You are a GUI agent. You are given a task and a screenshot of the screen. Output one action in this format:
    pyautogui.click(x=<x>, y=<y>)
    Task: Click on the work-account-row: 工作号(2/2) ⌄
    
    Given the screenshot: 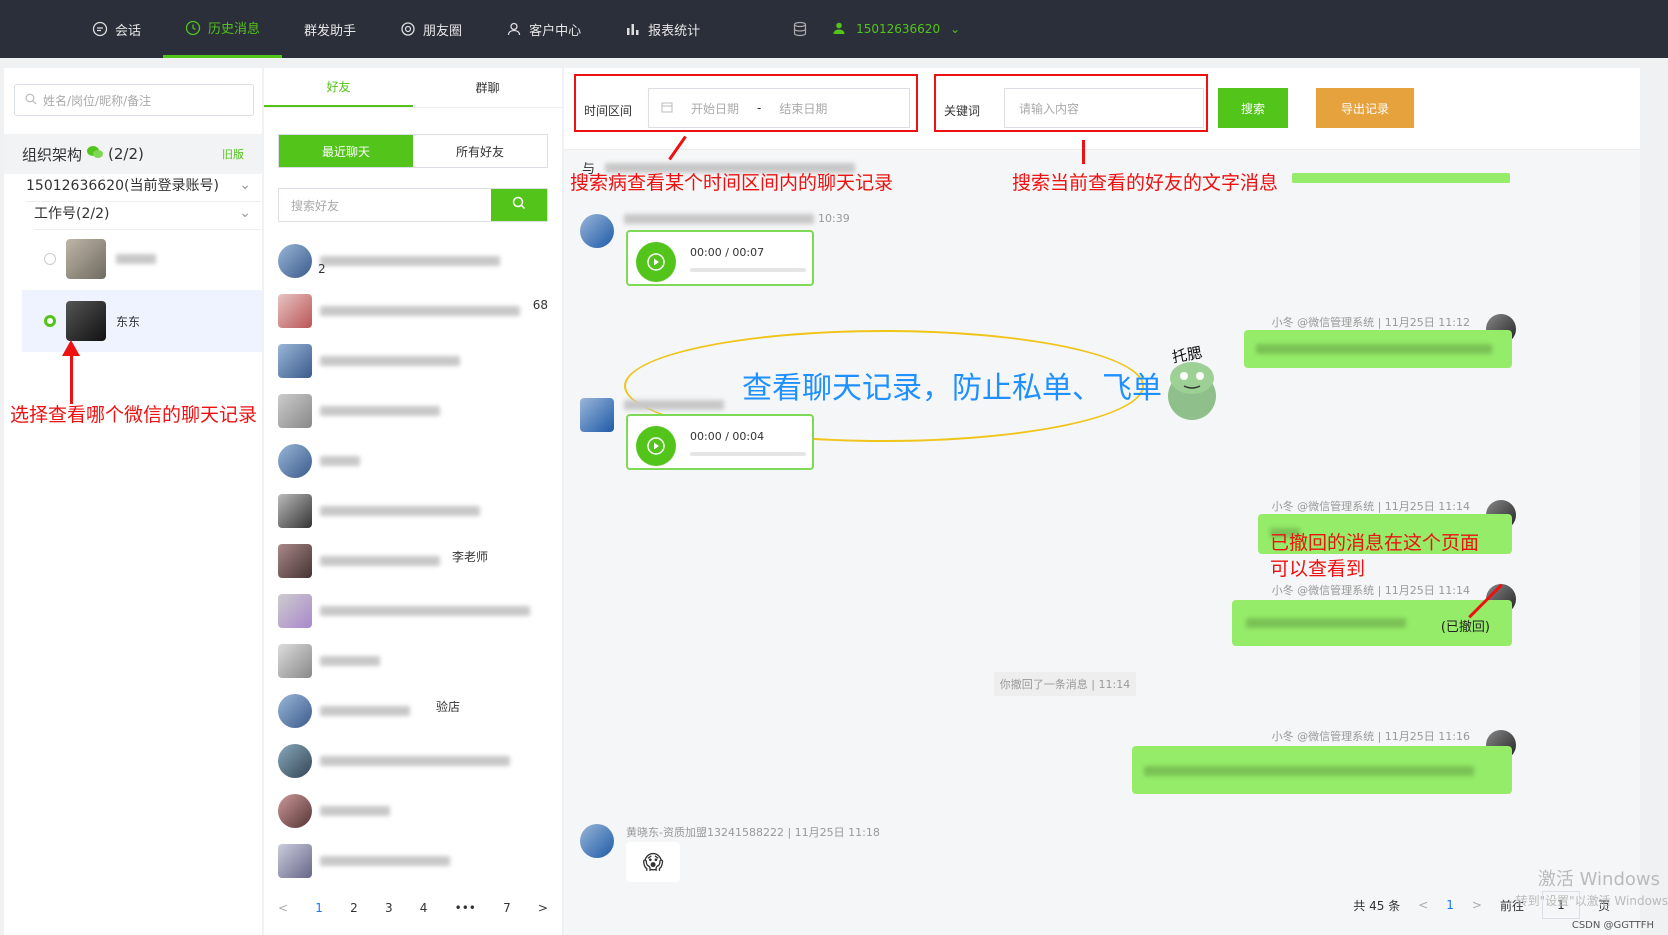 What is the action you would take?
    pyautogui.click(x=147, y=213)
    